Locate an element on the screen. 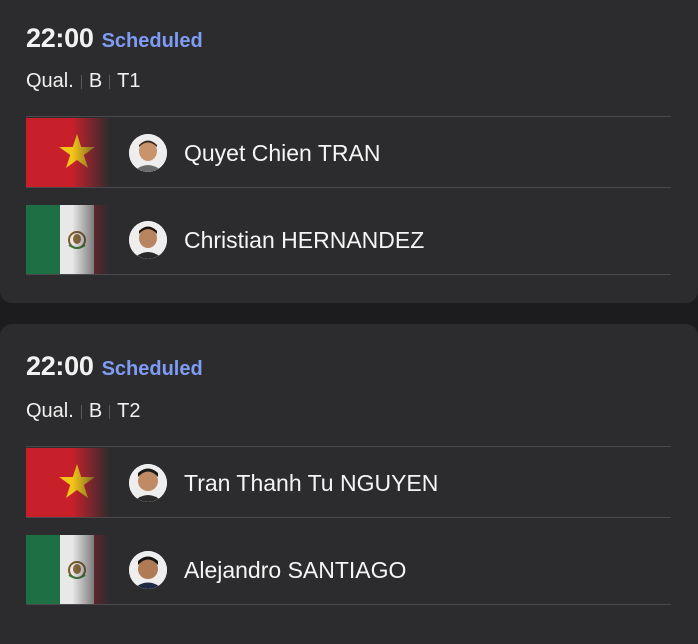 The image size is (698, 644). player-name: Quyet Chien TRAN is located at coordinates (282, 153).